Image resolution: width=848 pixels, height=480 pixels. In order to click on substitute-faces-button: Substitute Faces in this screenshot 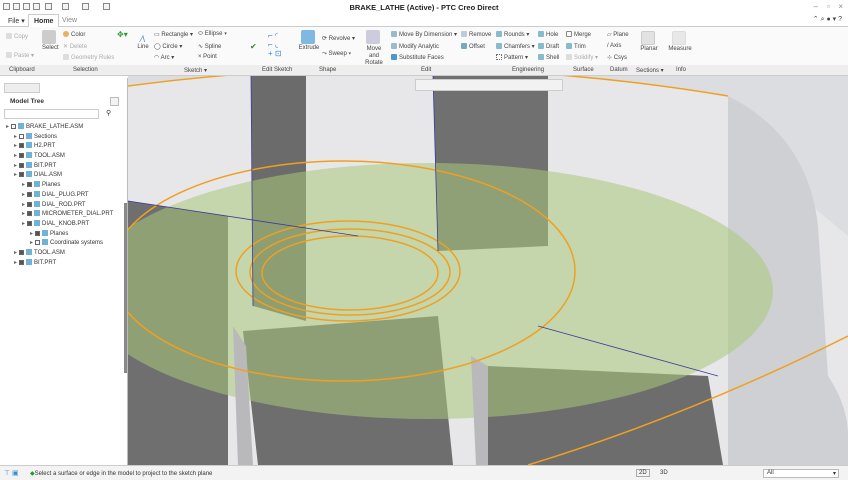, I will do `click(417, 57)`.